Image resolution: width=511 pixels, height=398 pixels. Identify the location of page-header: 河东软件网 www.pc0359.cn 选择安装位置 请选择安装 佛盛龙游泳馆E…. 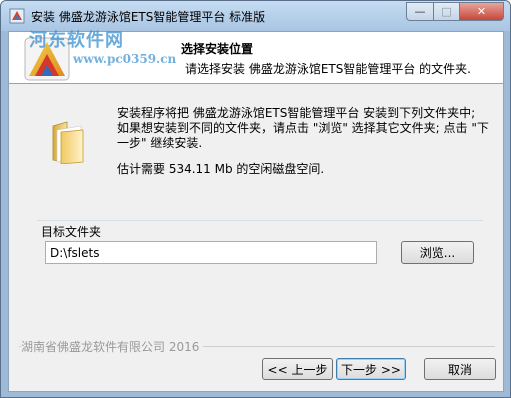
(256, 57).